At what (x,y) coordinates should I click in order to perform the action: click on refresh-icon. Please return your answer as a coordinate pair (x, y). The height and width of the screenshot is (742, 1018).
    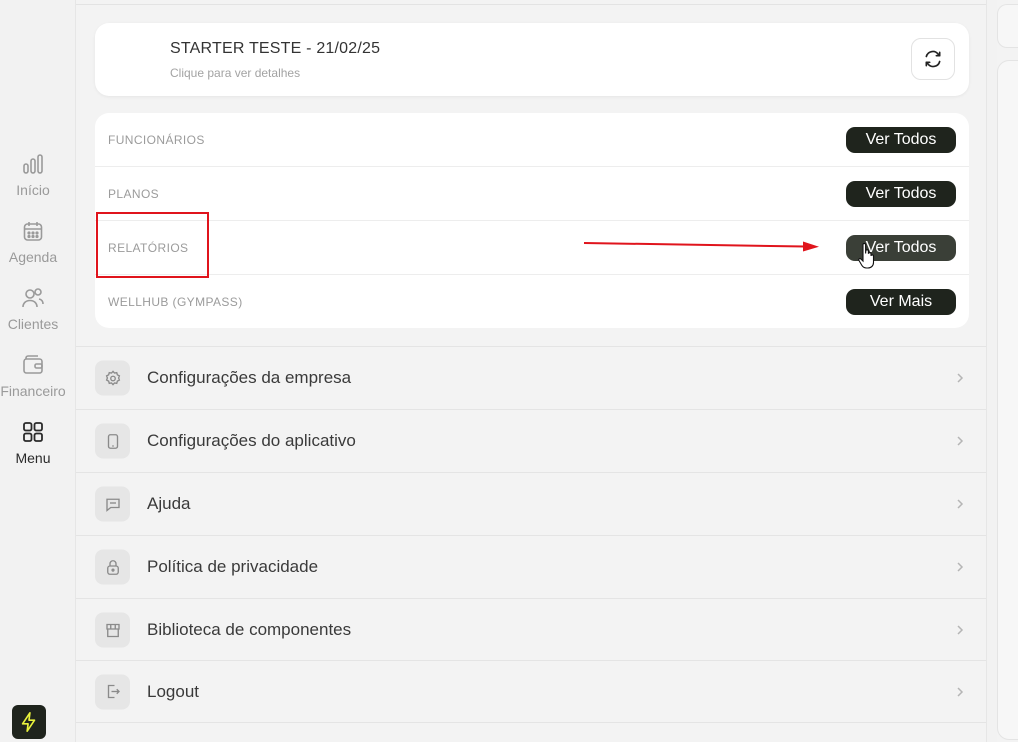
    Looking at the image, I should click on (933, 59).